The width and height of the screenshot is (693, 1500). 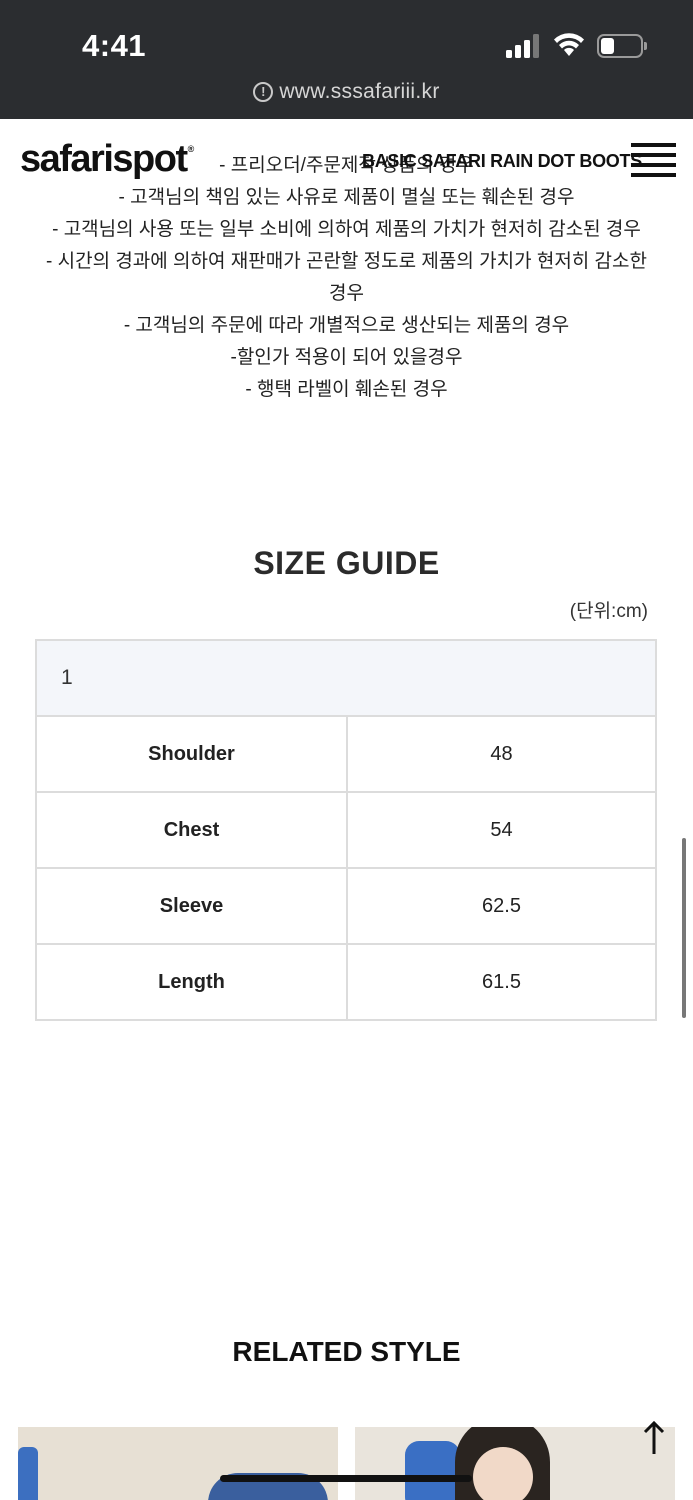 I want to click on measure-value: 62.5, so click(x=501, y=906).